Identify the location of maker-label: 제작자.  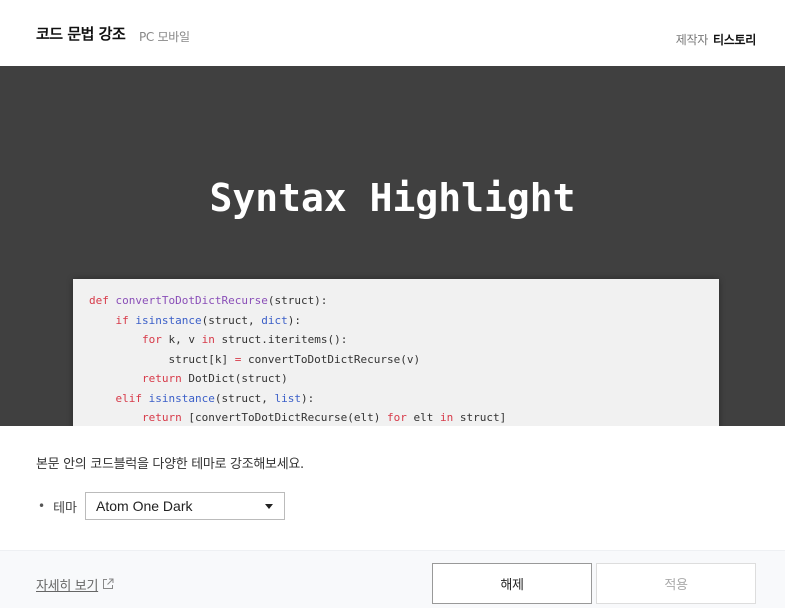
(692, 40).